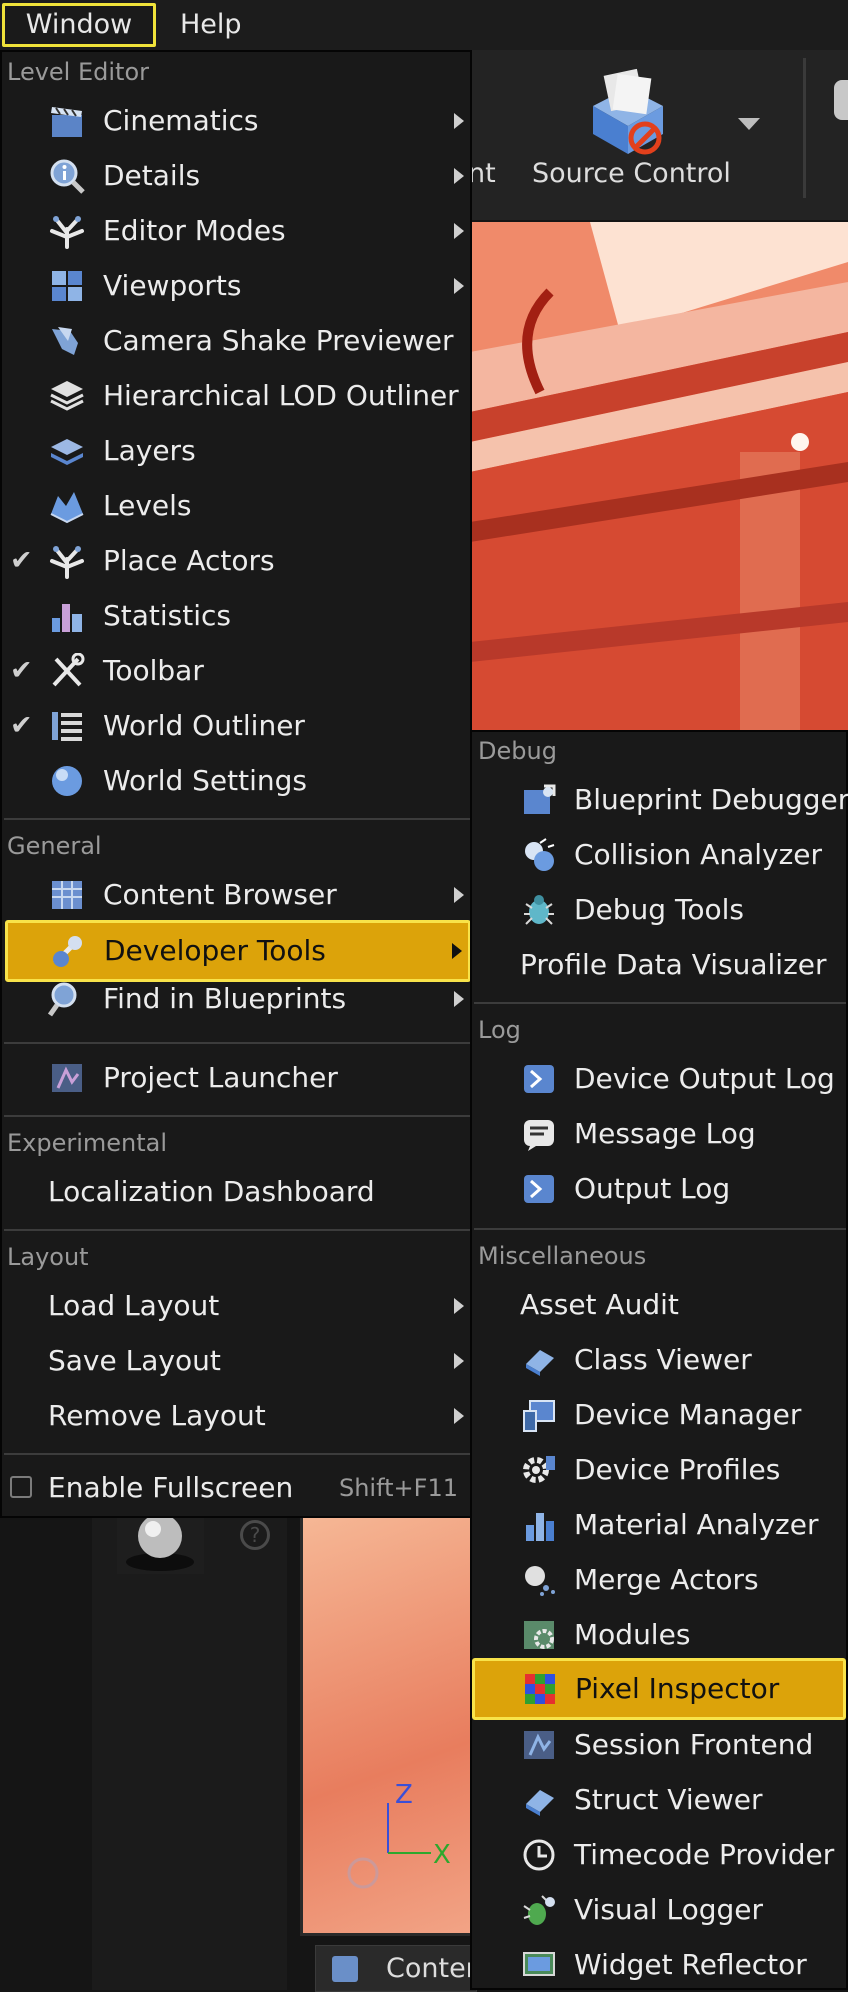 The height and width of the screenshot is (1992, 848). Describe the element at coordinates (237, 286) in the screenshot. I see `menu-item-viewports: Viewports` at that location.